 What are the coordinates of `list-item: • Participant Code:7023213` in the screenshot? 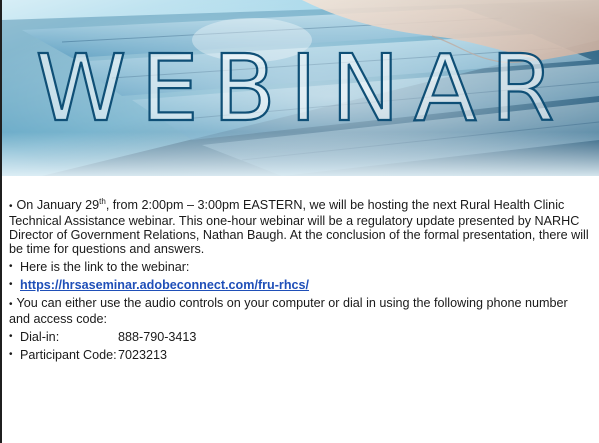 It's located at (299, 355).